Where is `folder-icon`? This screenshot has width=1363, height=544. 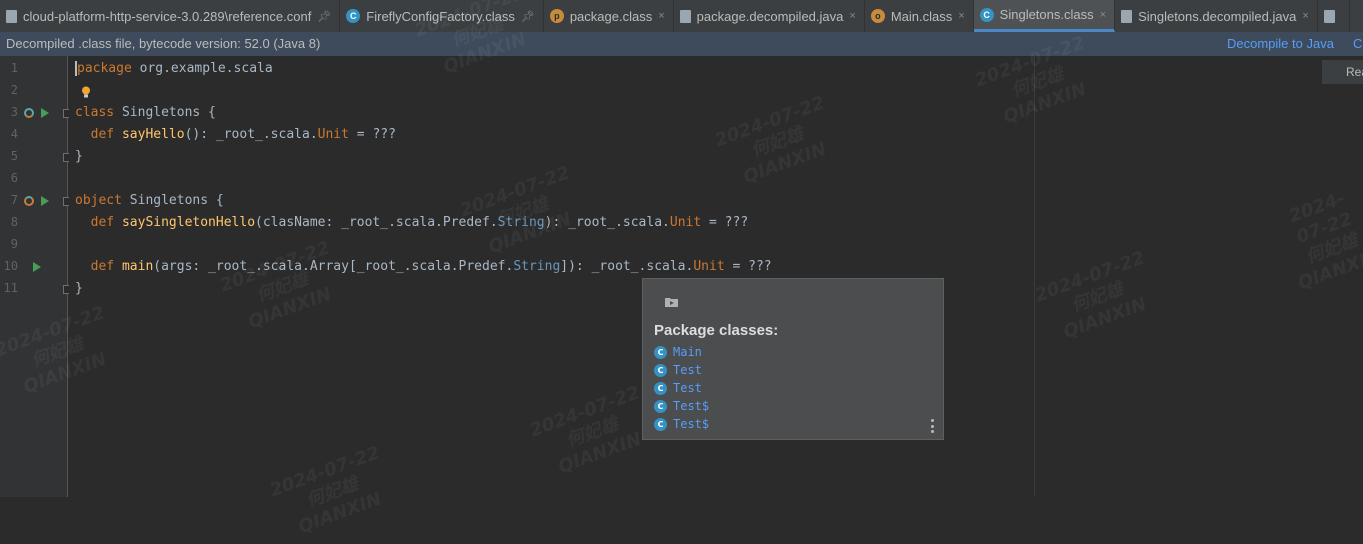
folder-icon is located at coordinates (671, 302).